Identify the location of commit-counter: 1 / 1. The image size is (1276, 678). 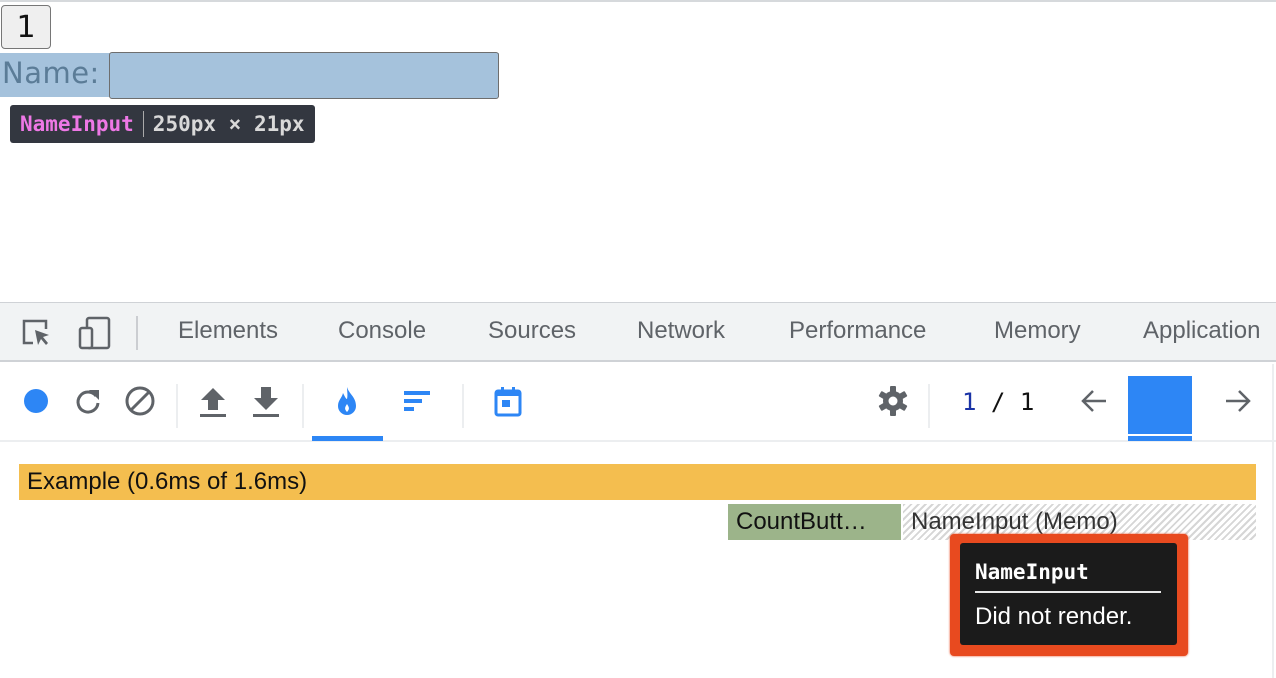
(998, 402).